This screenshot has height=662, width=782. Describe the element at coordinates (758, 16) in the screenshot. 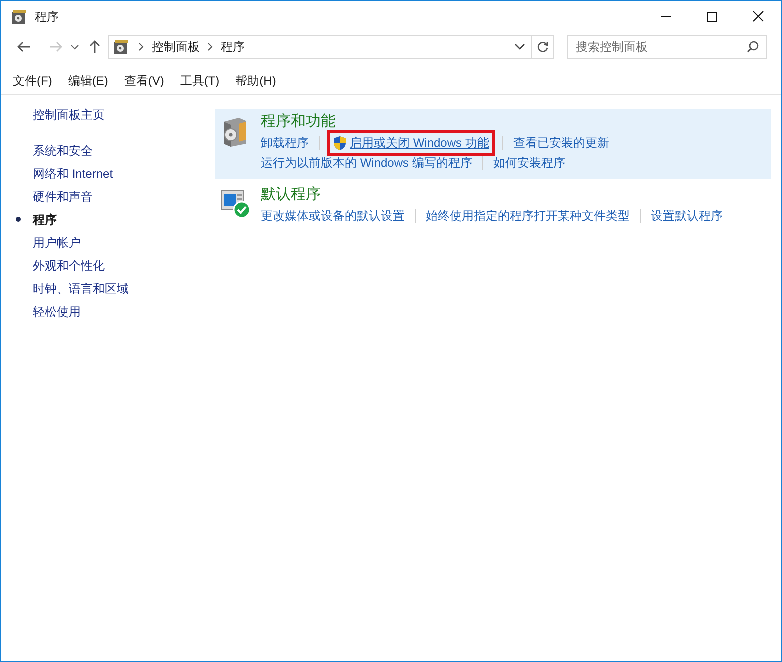

I see `close-icon` at that location.